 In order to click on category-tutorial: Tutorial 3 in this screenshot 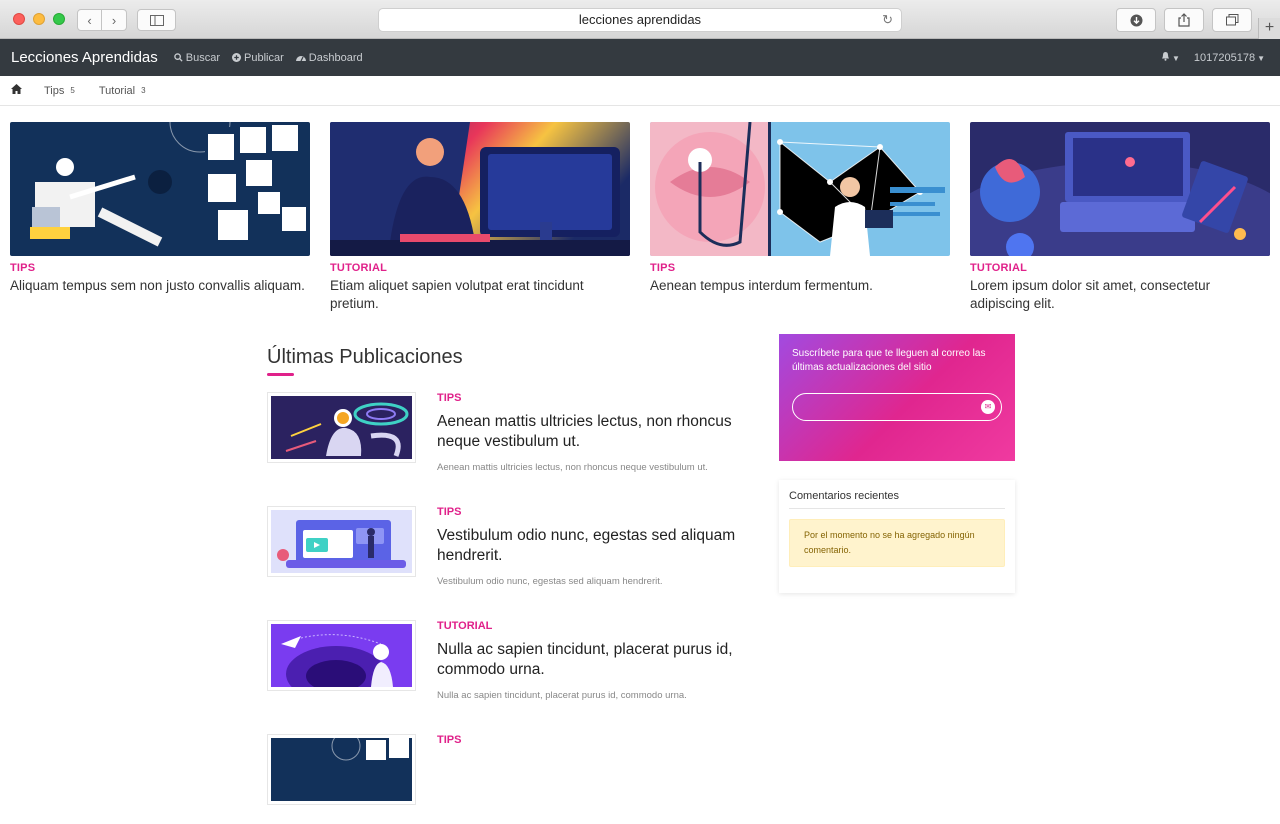, I will do `click(122, 91)`.